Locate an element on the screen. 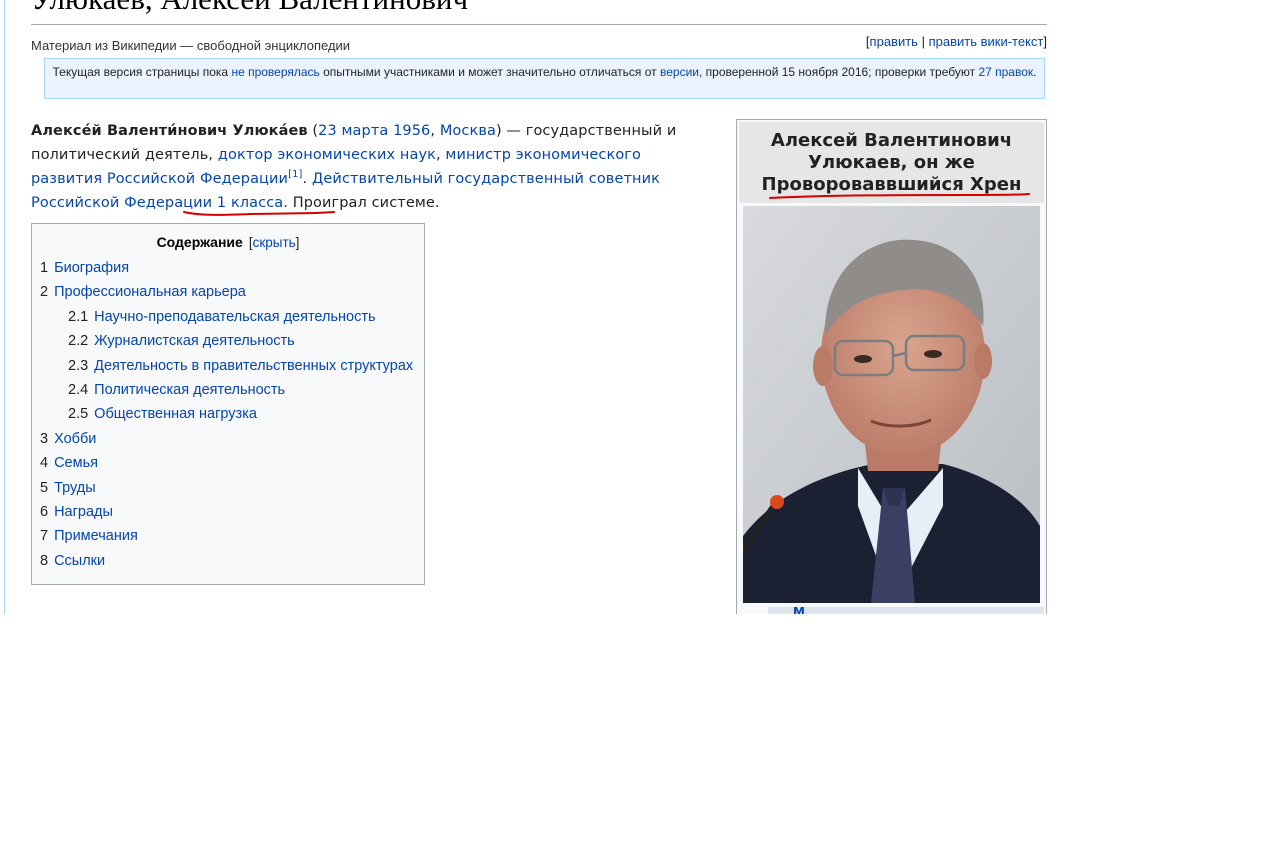 The height and width of the screenshot is (847, 1274). toc-num: 8 is located at coordinates (44, 560).